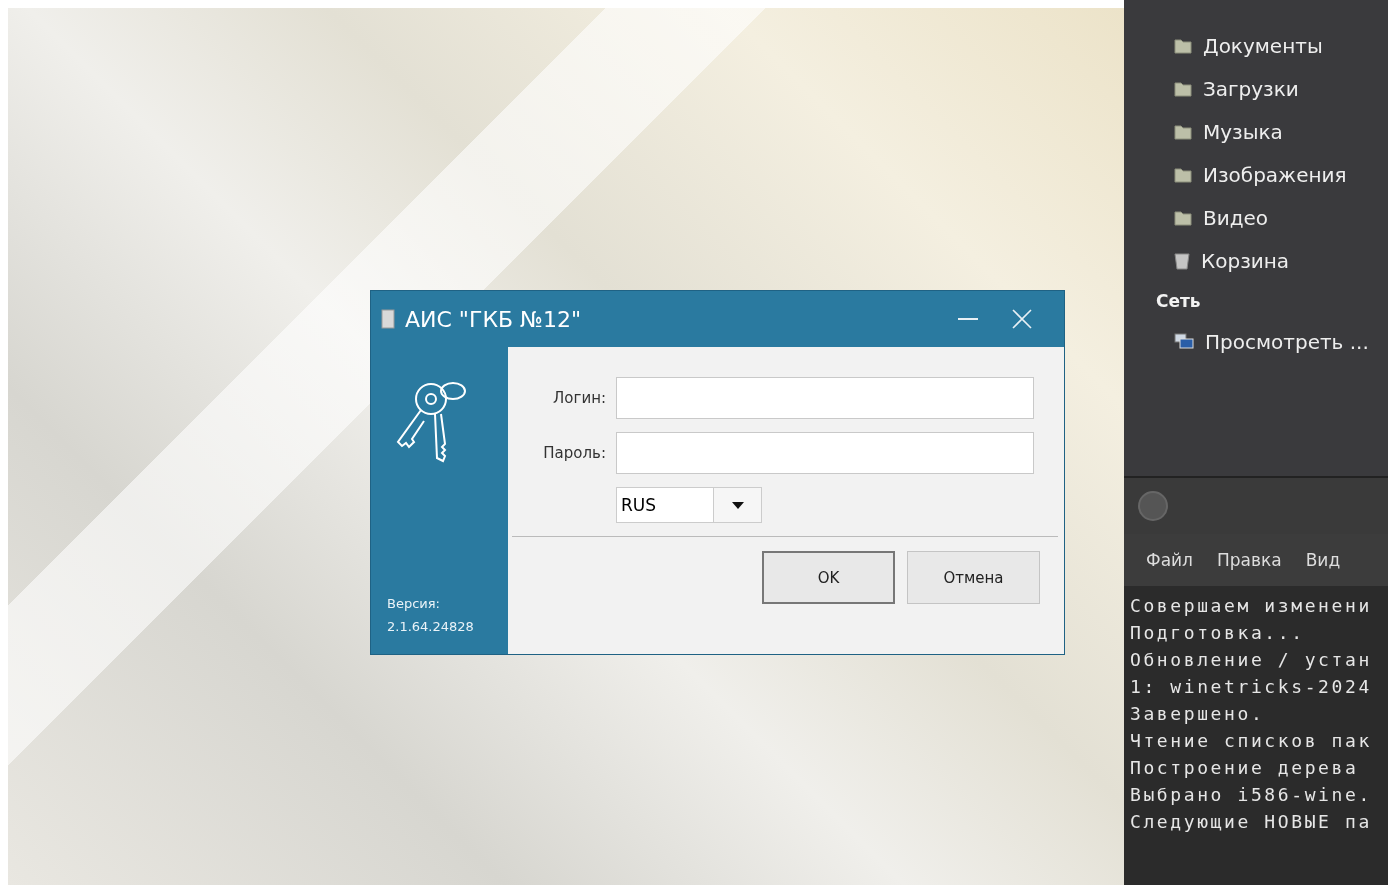 The height and width of the screenshot is (885, 1388). Describe the element at coordinates (1281, 88) in the screenshot. I see `sidebar-item: Загрузки` at that location.